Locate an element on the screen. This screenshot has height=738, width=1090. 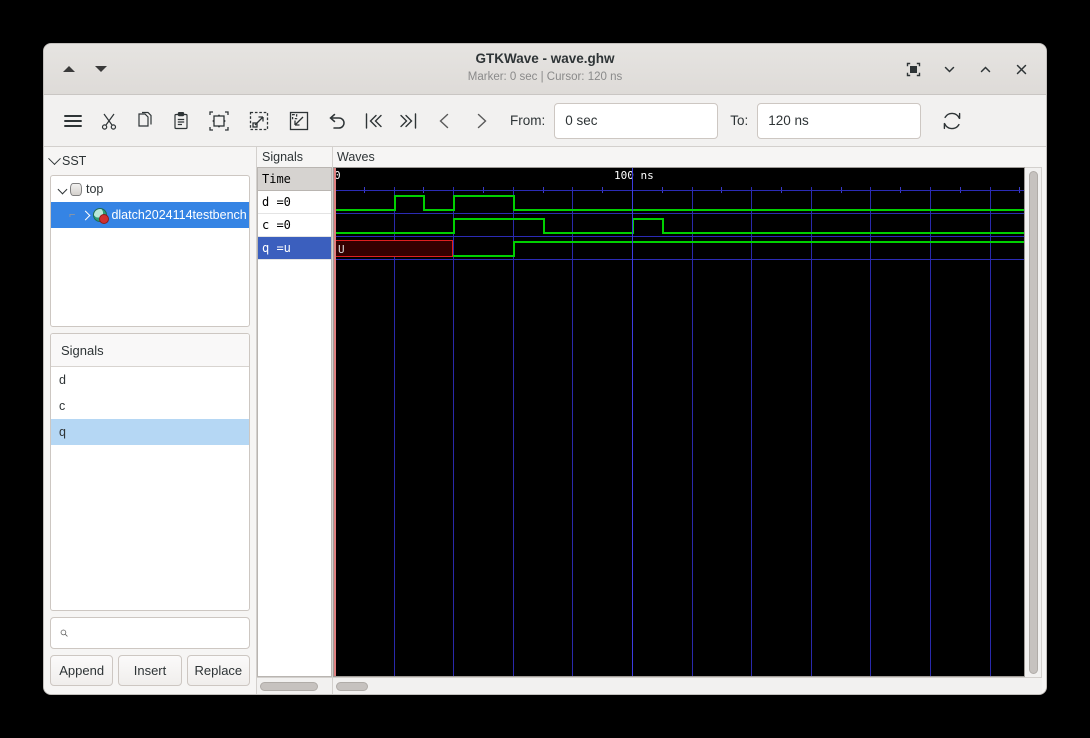
chevron-left-icon is located at coordinates (444, 120).